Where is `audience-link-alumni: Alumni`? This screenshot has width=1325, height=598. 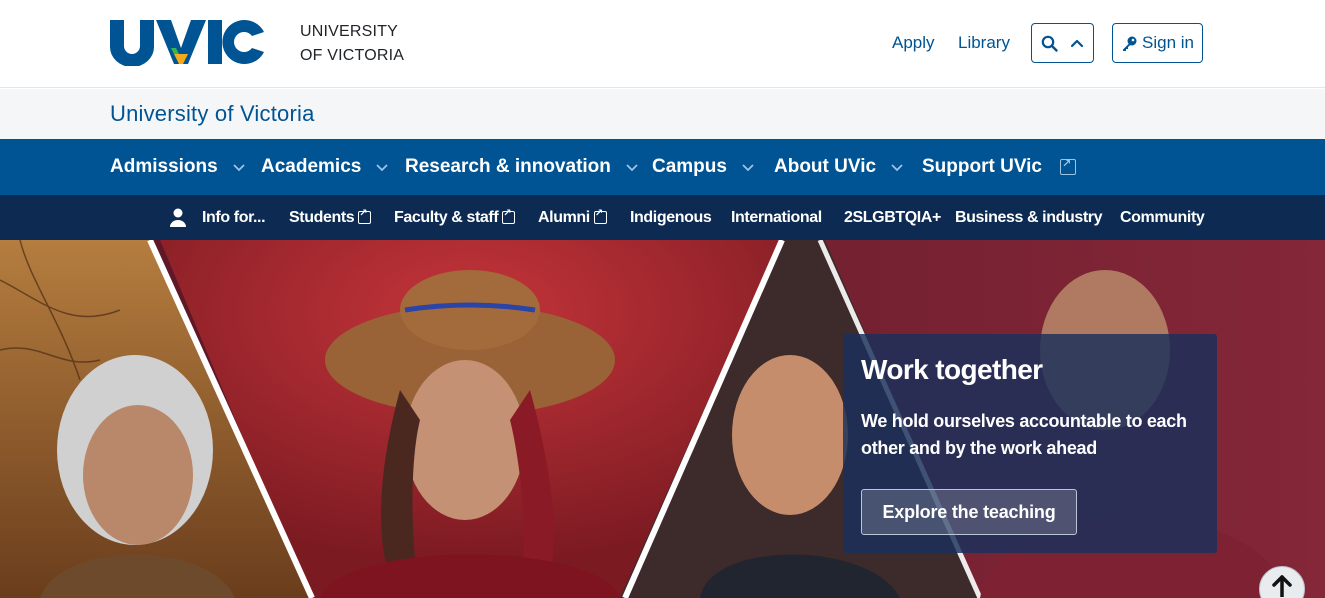
audience-link-alumni: Alumni is located at coordinates (572, 217).